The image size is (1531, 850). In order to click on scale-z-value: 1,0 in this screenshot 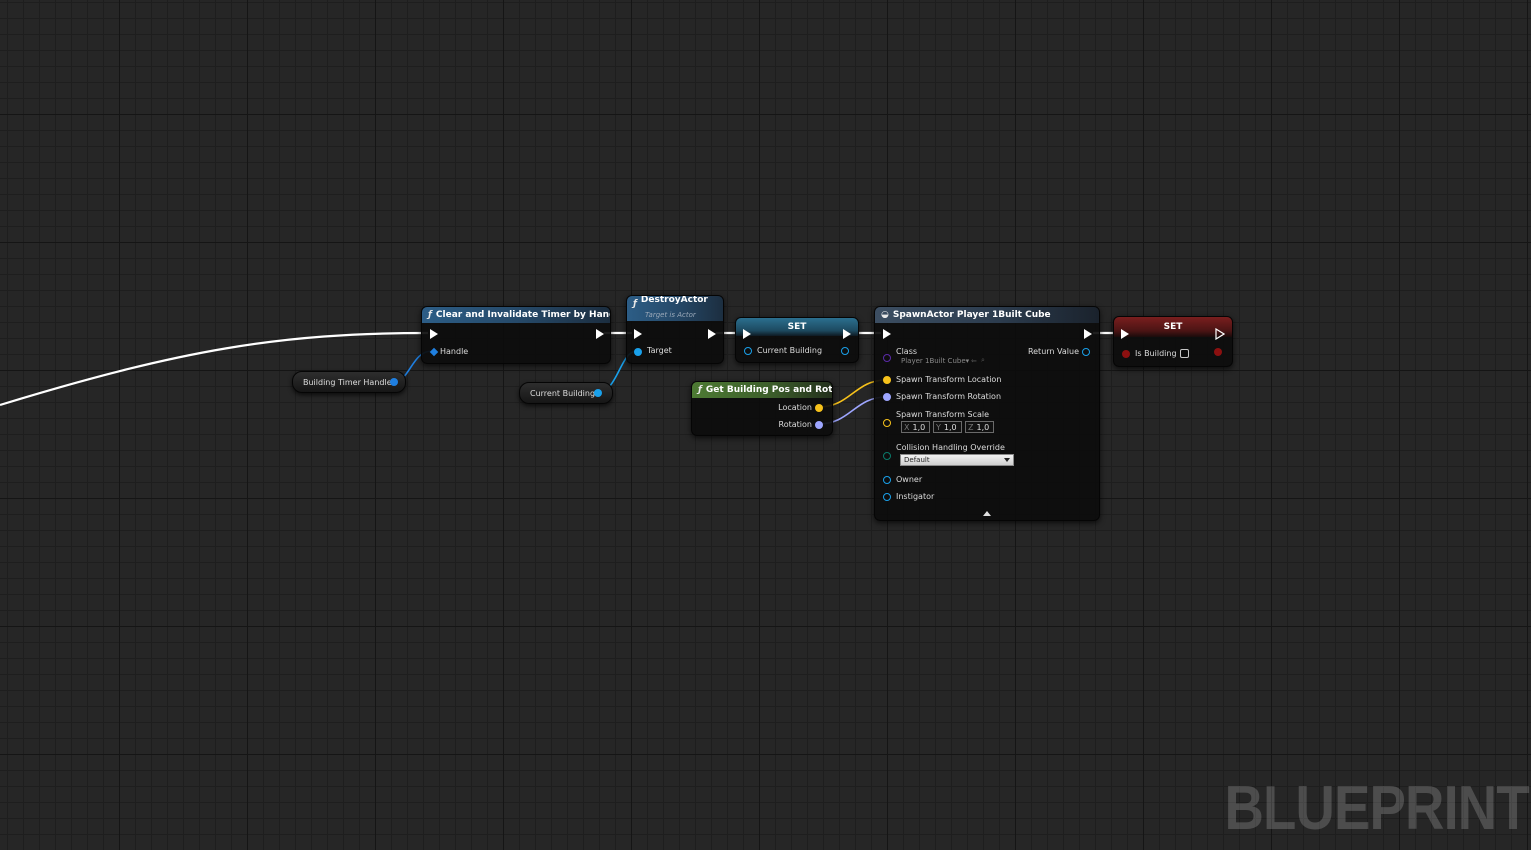, I will do `click(983, 427)`.